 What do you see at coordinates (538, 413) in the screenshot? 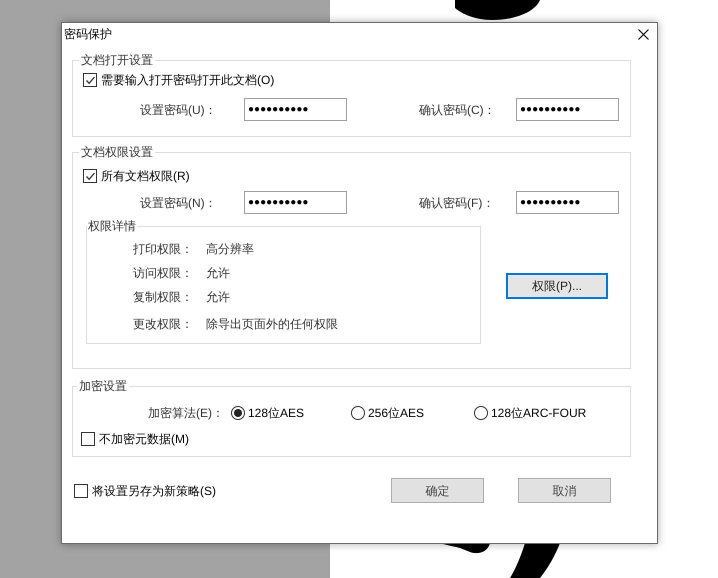
I see `radio-label: 128位ARC-FOUR` at bounding box center [538, 413].